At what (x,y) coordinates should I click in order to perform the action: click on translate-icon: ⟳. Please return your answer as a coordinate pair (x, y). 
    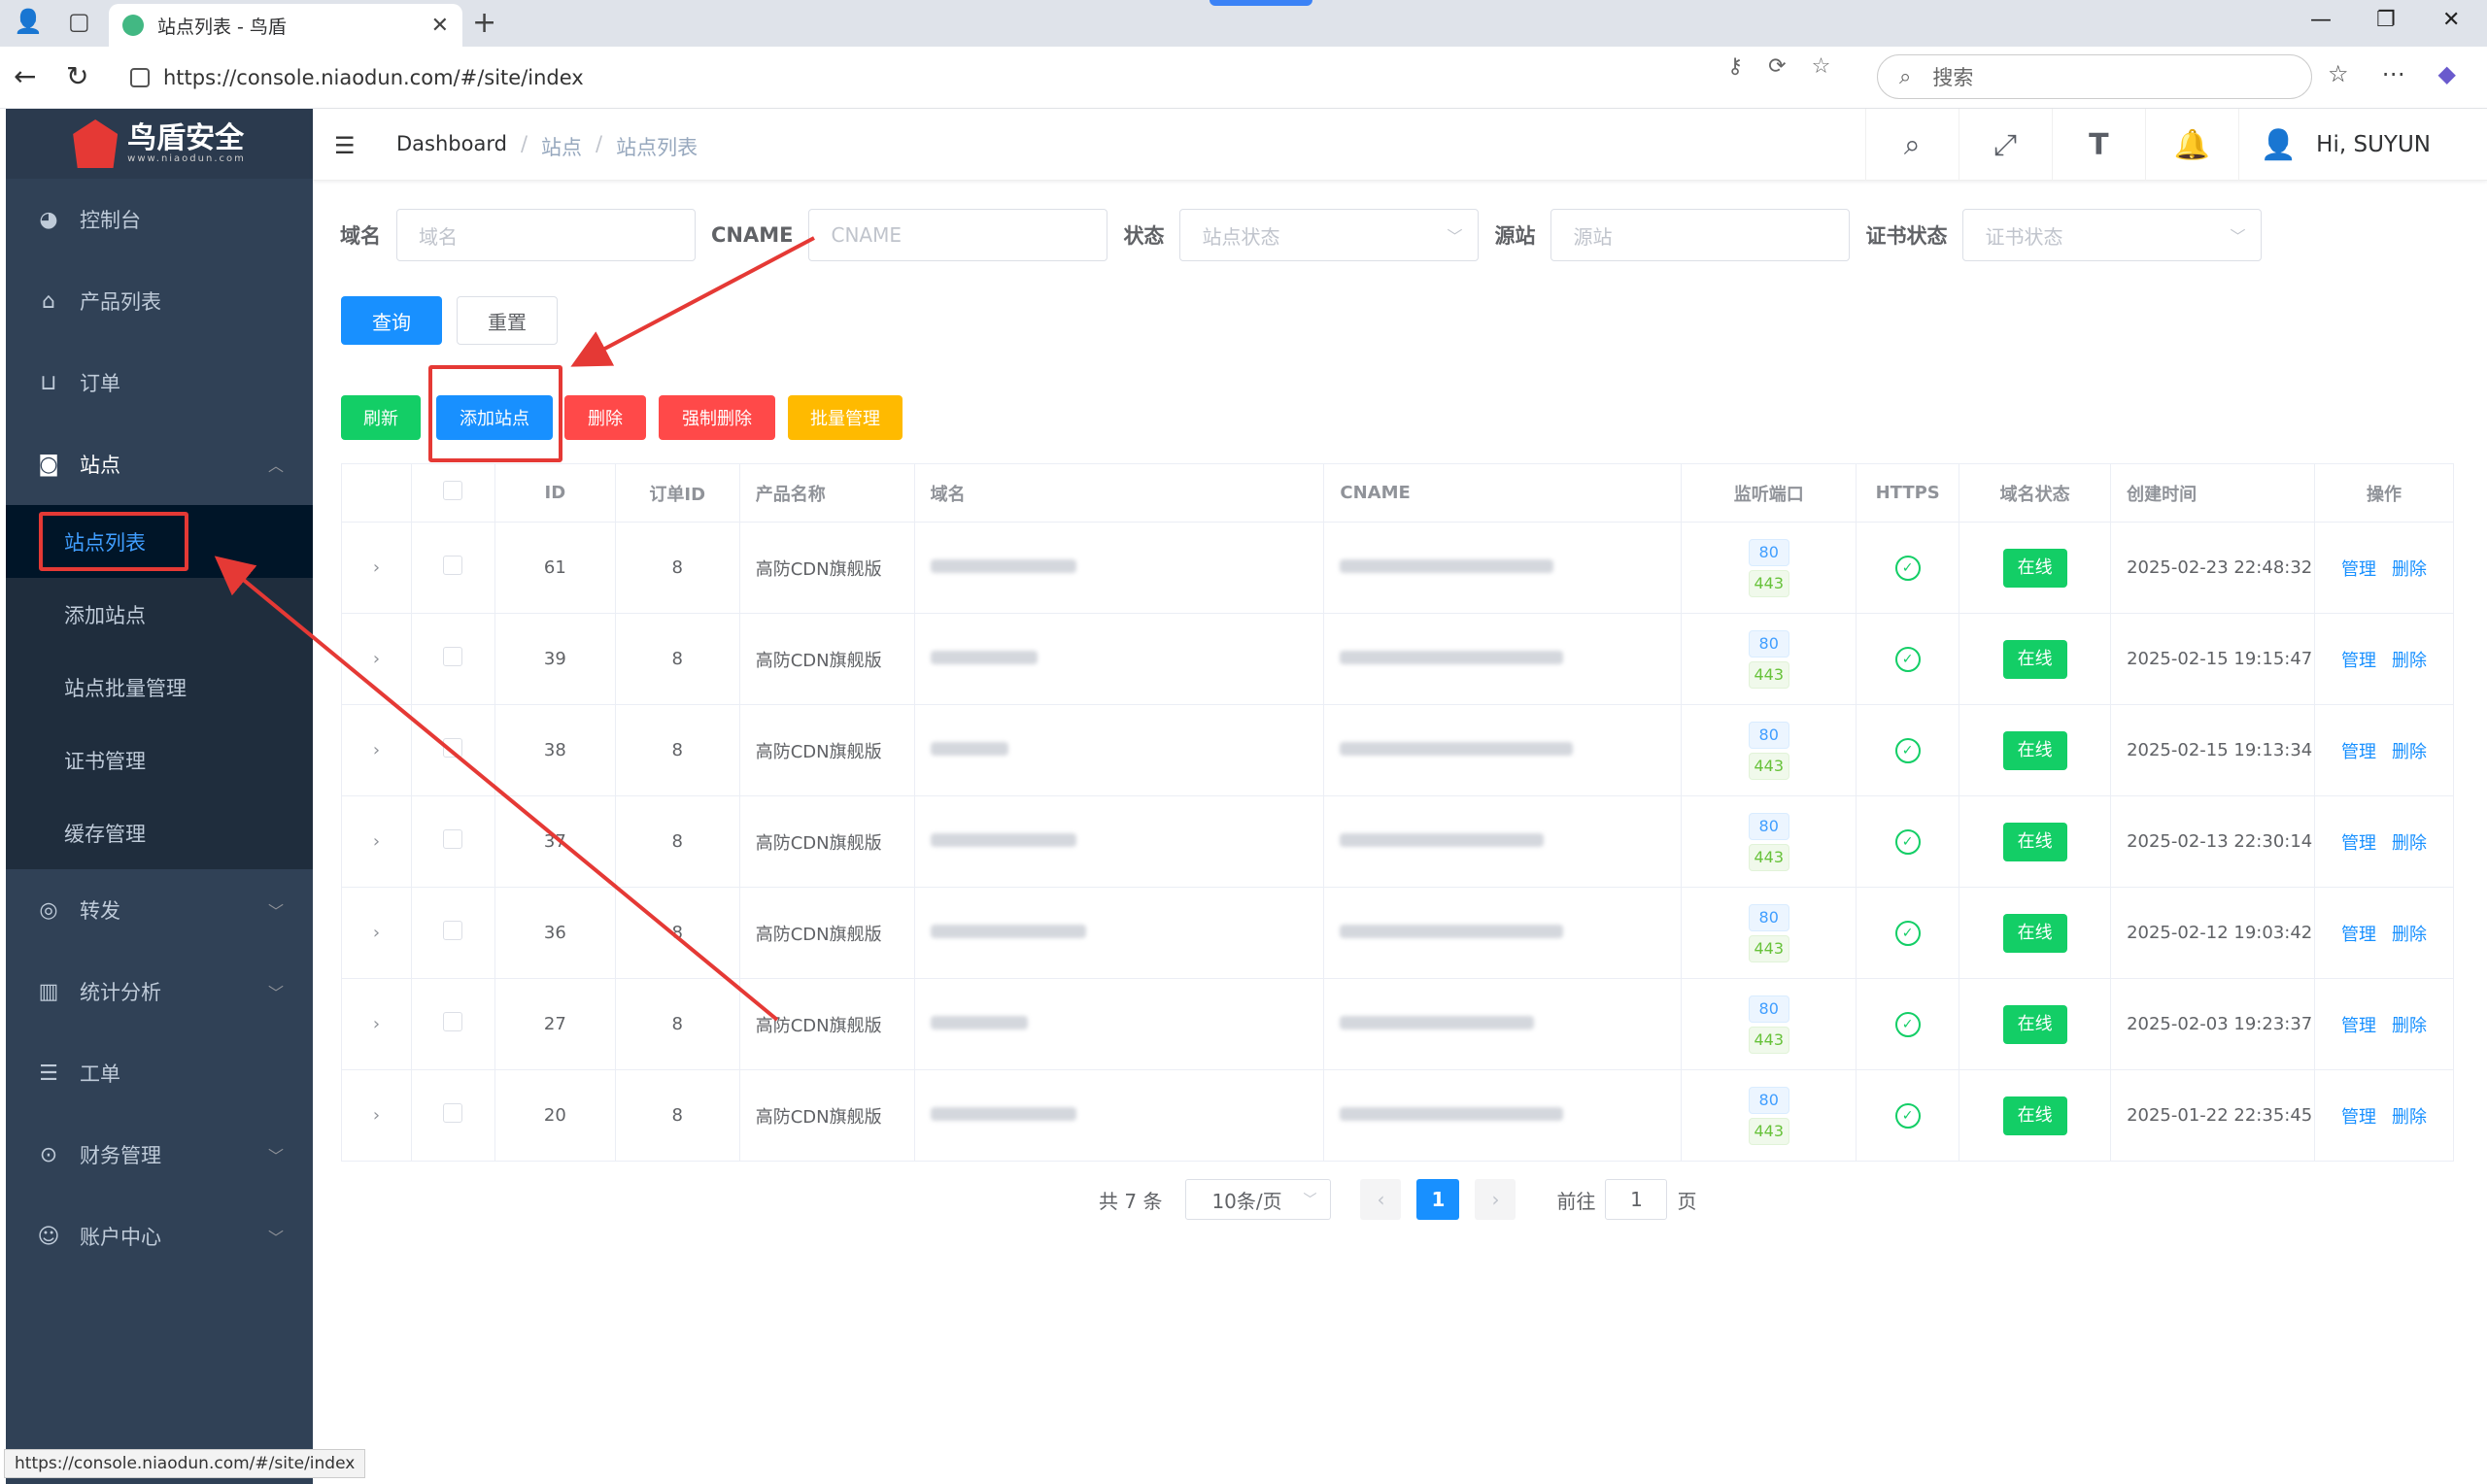
    Looking at the image, I should click on (1777, 66).